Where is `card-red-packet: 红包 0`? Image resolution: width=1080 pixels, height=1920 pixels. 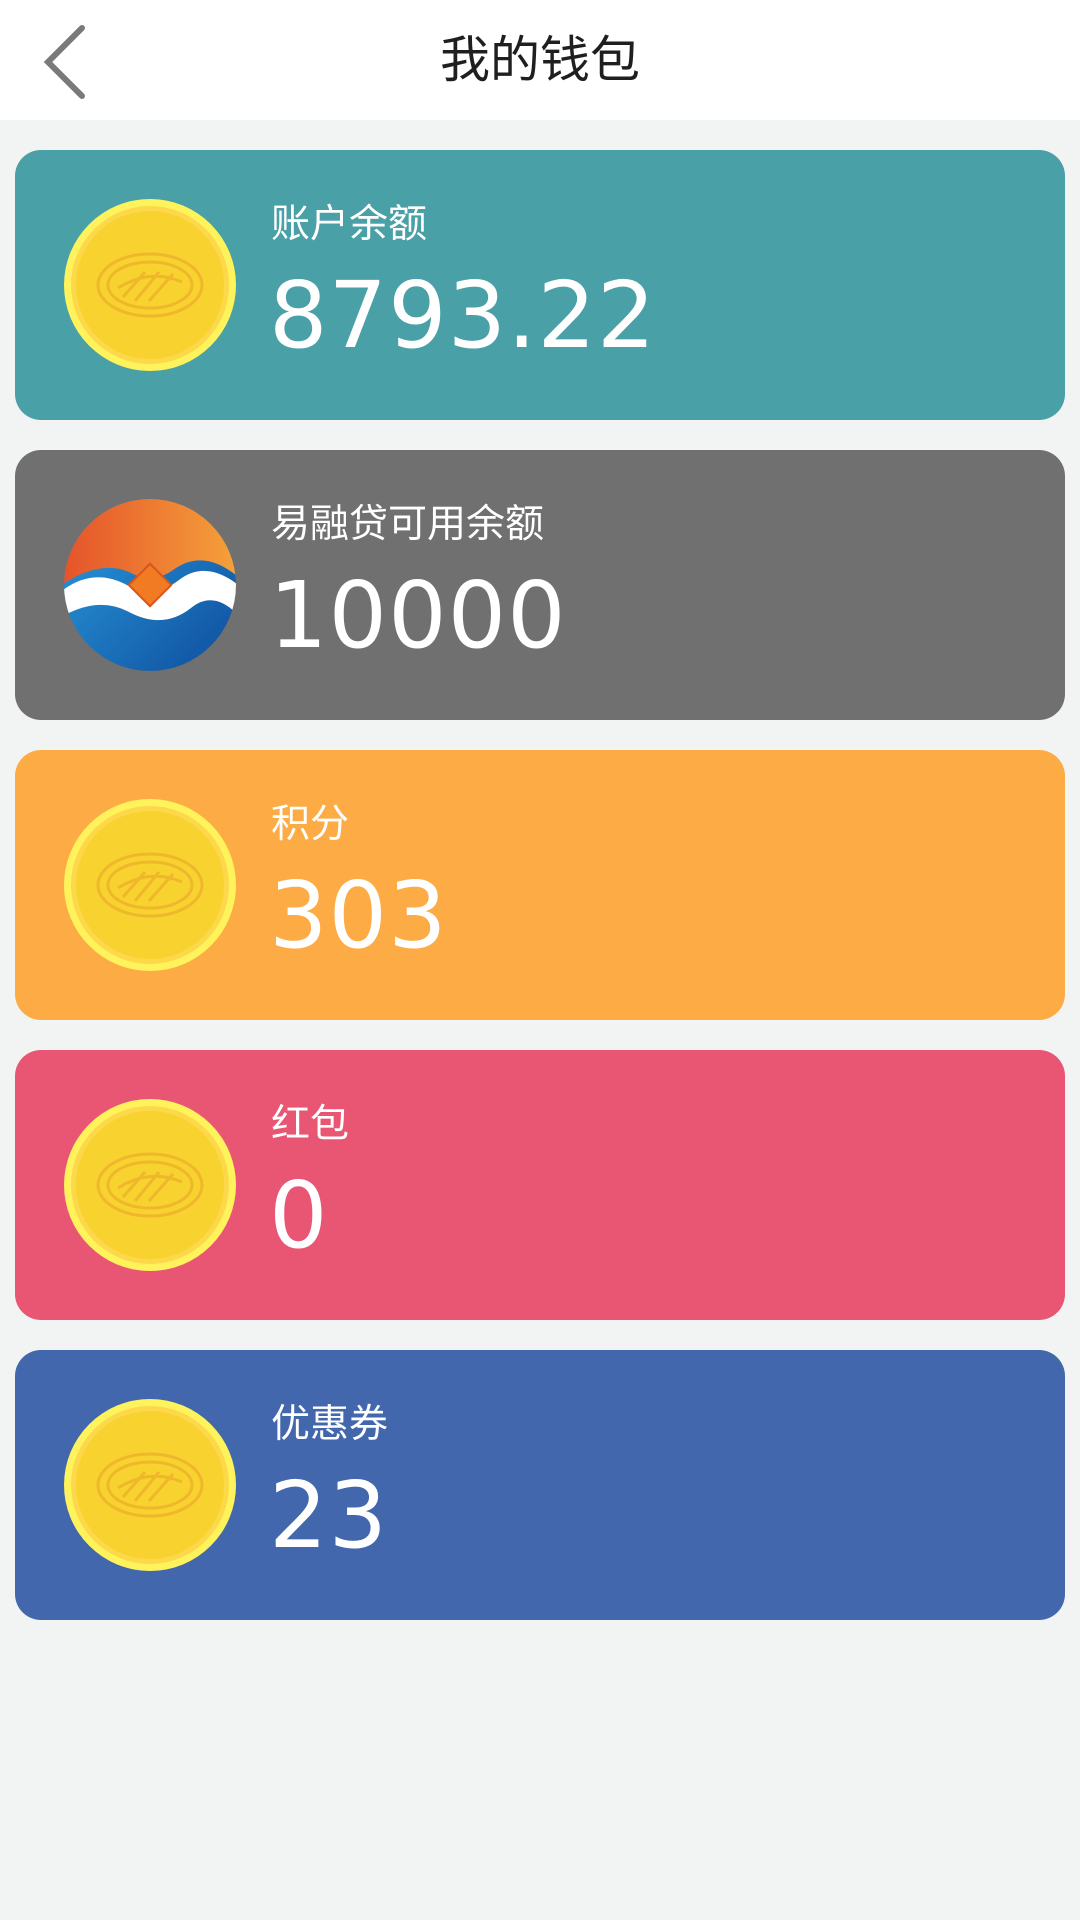 card-red-packet: 红包 0 is located at coordinates (540, 1185).